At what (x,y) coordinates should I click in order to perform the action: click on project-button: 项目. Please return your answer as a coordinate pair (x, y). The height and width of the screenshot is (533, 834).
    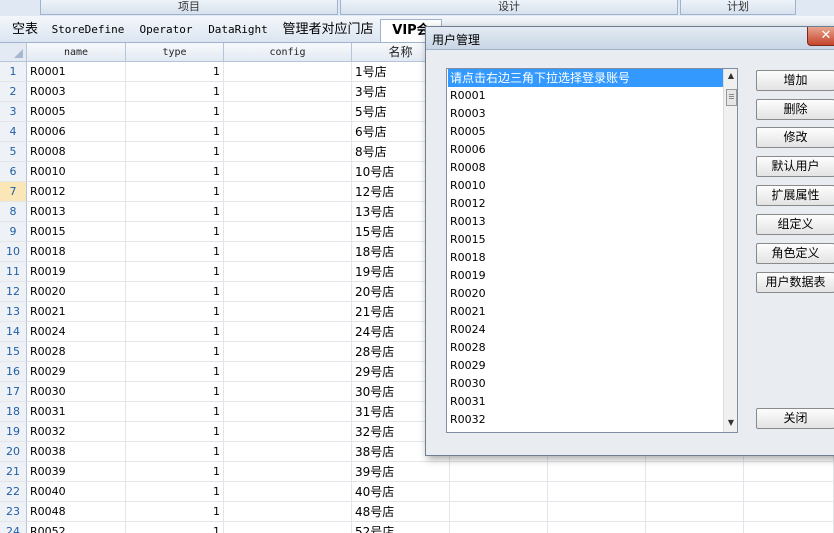
    Looking at the image, I should click on (189, 7).